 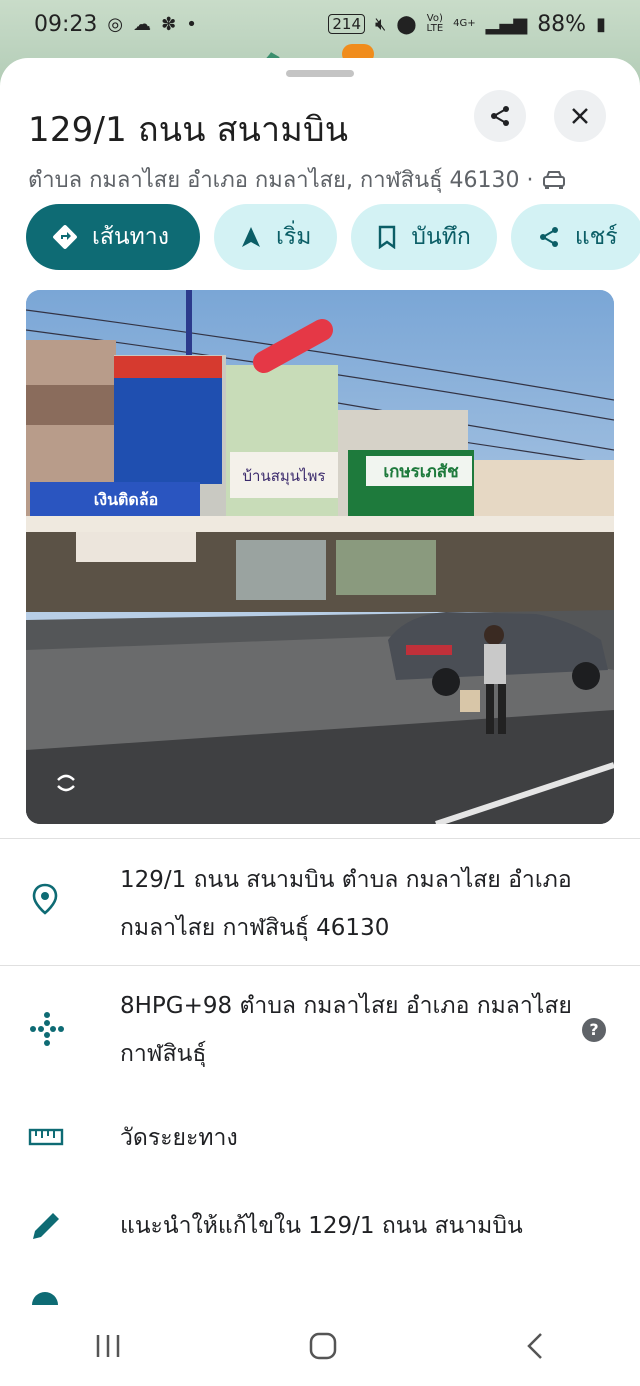 I want to click on directions-label: เส้นทาง, so click(x=130, y=237).